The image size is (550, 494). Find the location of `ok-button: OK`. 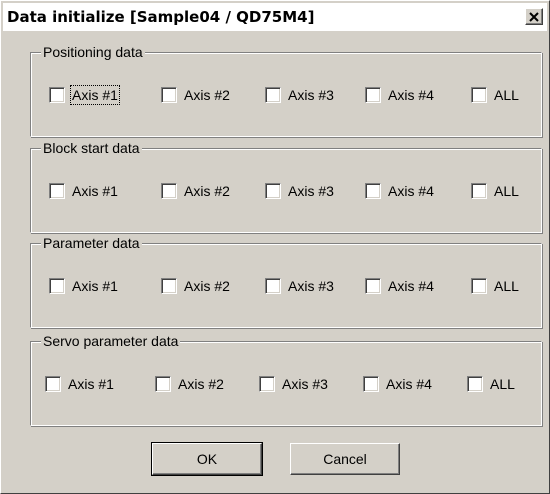

ok-button: OK is located at coordinates (207, 459).